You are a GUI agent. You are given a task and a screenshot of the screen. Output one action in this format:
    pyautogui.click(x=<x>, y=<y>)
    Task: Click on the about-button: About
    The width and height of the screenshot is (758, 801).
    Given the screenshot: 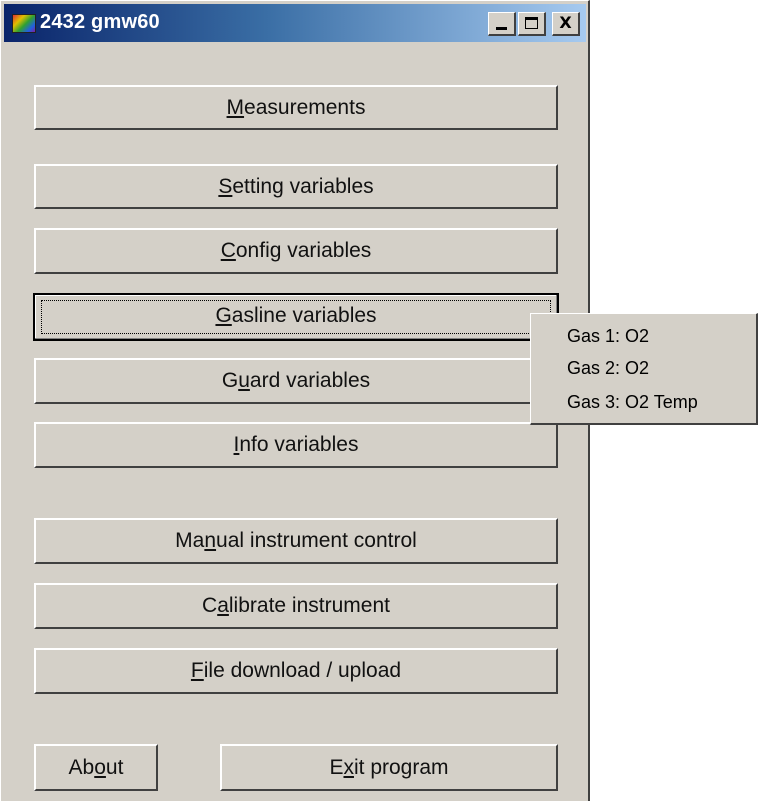 What is the action you would take?
    pyautogui.click(x=96, y=767)
    